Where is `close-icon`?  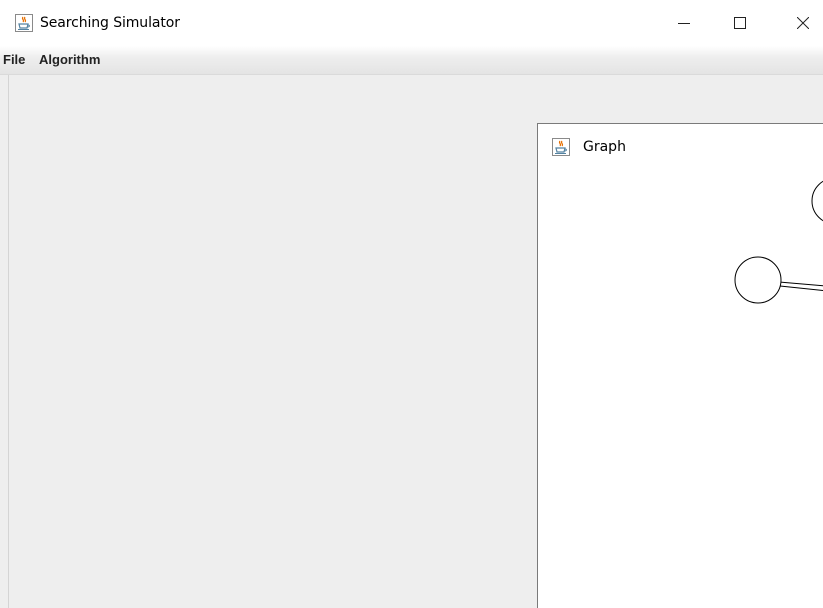
close-icon is located at coordinates (803, 23).